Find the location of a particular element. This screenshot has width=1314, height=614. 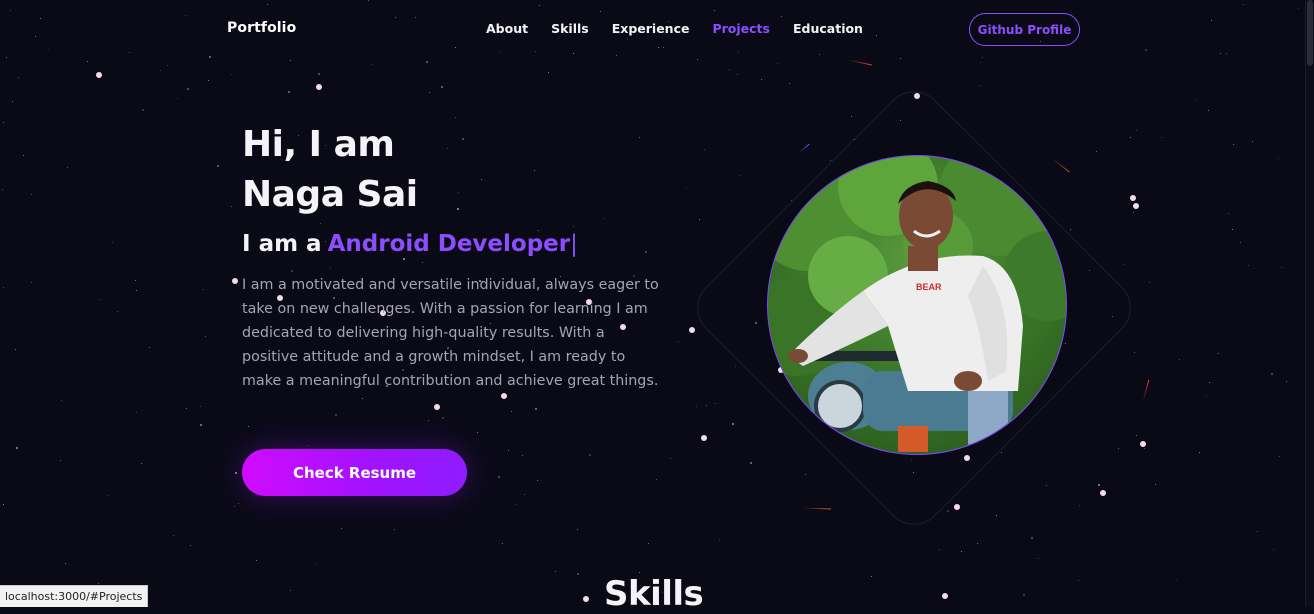

nav-link-about: About is located at coordinates (507, 28).